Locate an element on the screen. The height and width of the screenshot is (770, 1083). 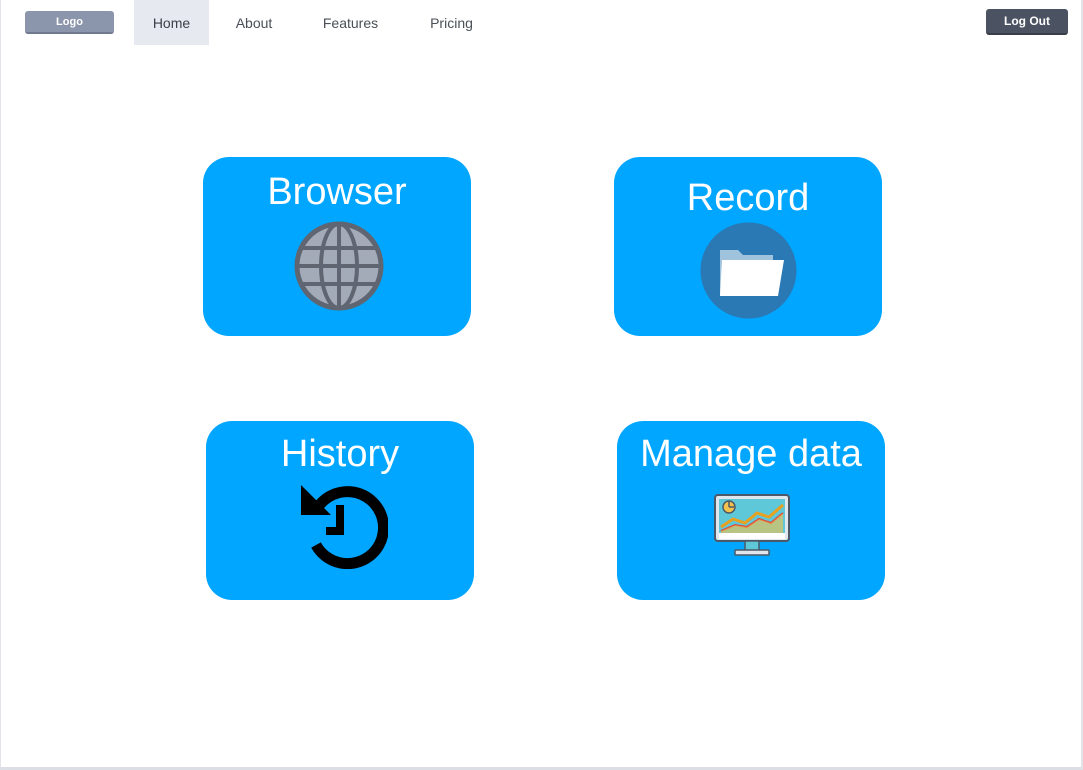
record-card: Record is located at coordinates (748, 246).